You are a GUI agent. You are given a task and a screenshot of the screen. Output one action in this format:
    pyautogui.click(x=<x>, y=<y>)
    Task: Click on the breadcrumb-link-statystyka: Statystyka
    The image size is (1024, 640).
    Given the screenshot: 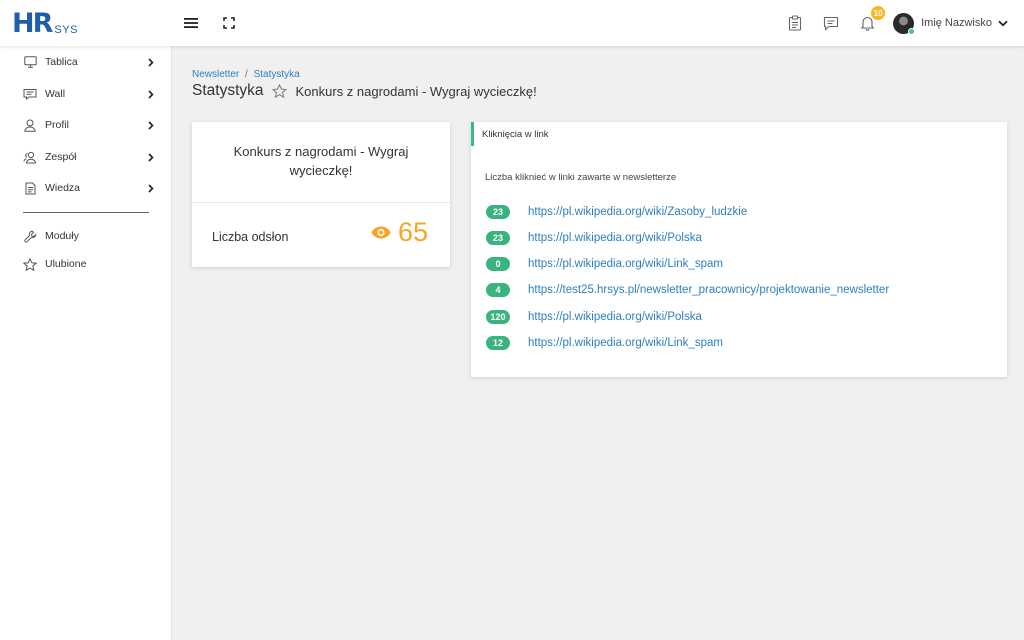 What is the action you would take?
    pyautogui.click(x=277, y=74)
    